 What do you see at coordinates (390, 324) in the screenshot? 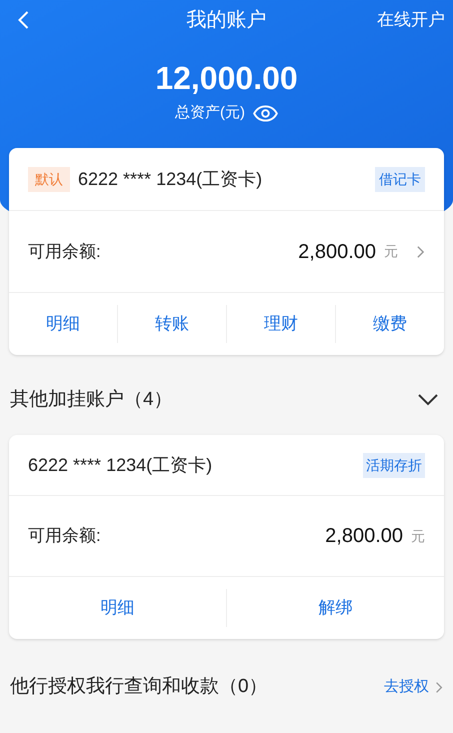
I see `account-action-button: 缴费` at bounding box center [390, 324].